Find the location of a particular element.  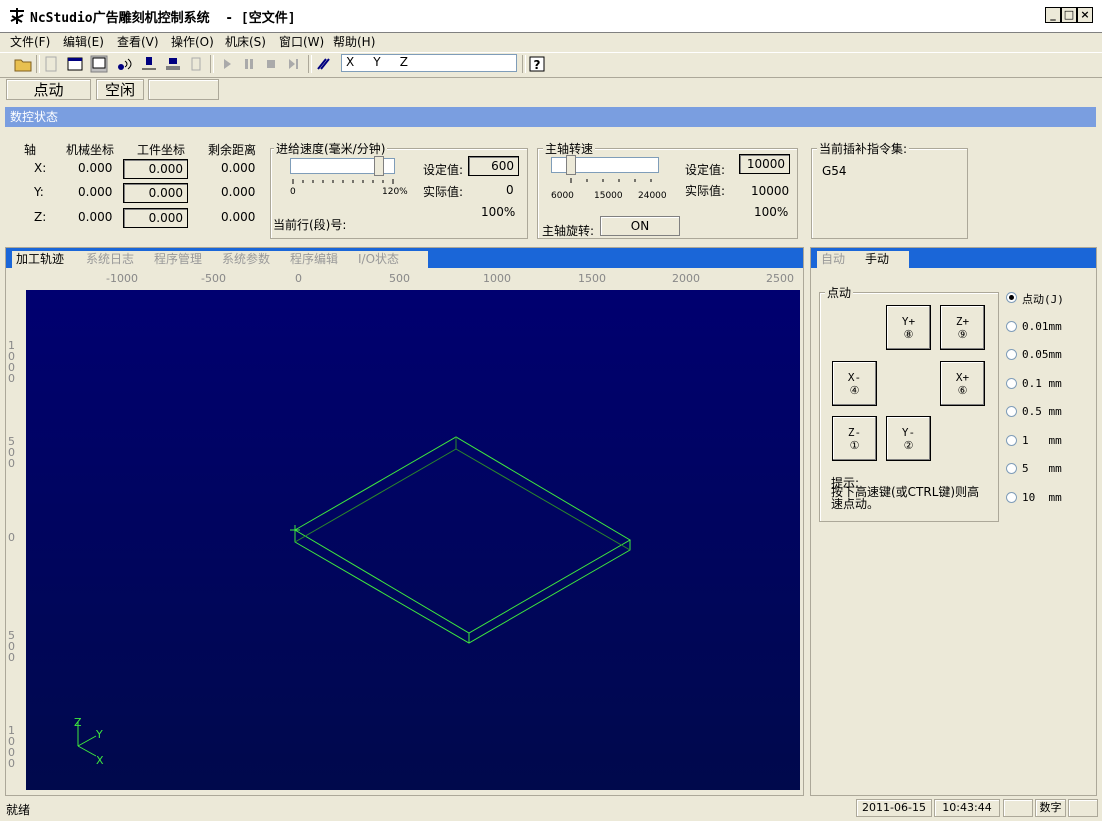

menu-edit: 编辑(E) is located at coordinates (83, 41).